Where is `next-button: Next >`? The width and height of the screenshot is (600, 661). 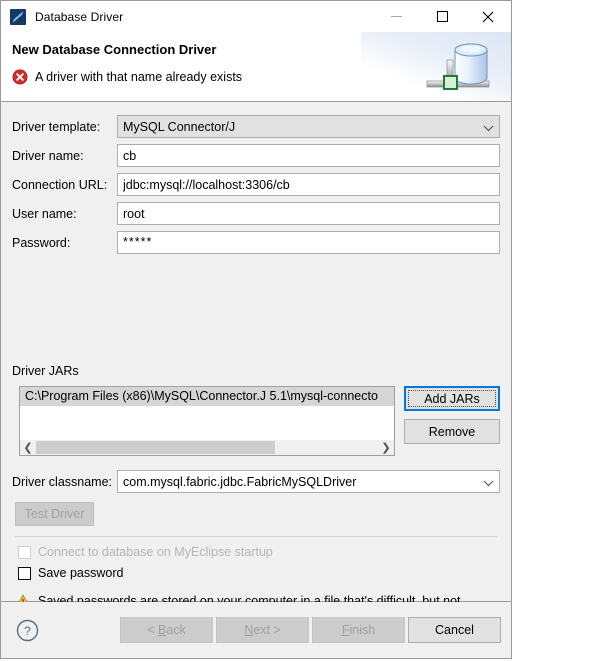 next-button: Next > is located at coordinates (262, 630).